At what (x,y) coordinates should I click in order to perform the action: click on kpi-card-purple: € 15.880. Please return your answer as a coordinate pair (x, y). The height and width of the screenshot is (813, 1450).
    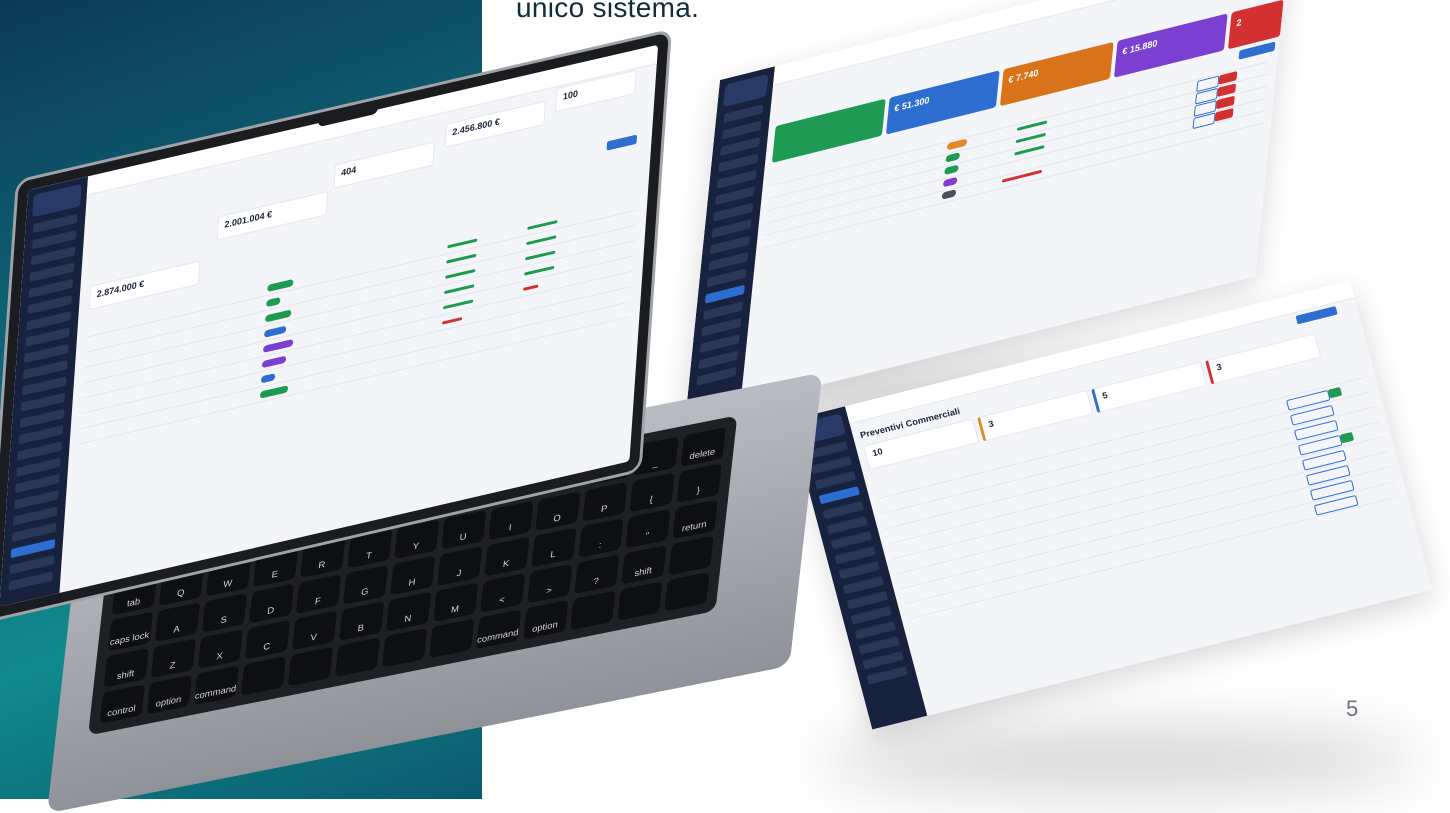
    Looking at the image, I should click on (1170, 45).